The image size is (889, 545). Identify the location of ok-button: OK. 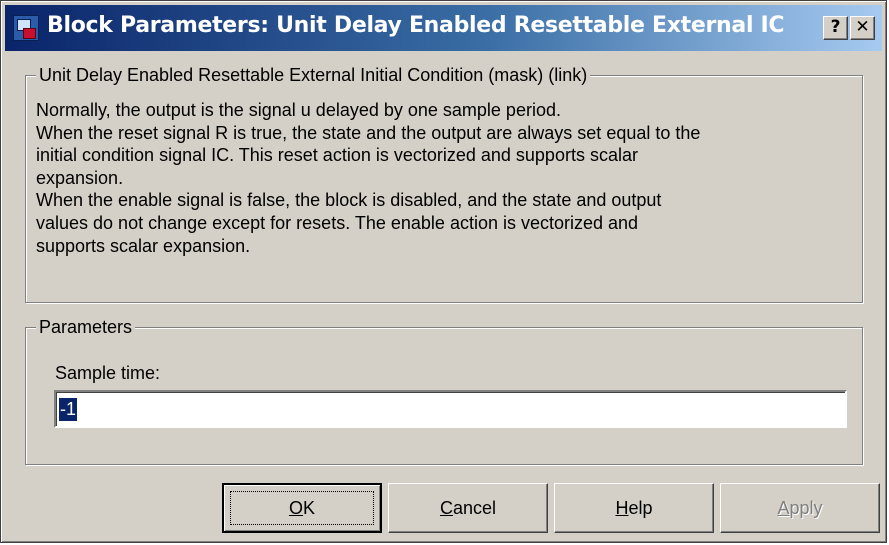
(302, 508).